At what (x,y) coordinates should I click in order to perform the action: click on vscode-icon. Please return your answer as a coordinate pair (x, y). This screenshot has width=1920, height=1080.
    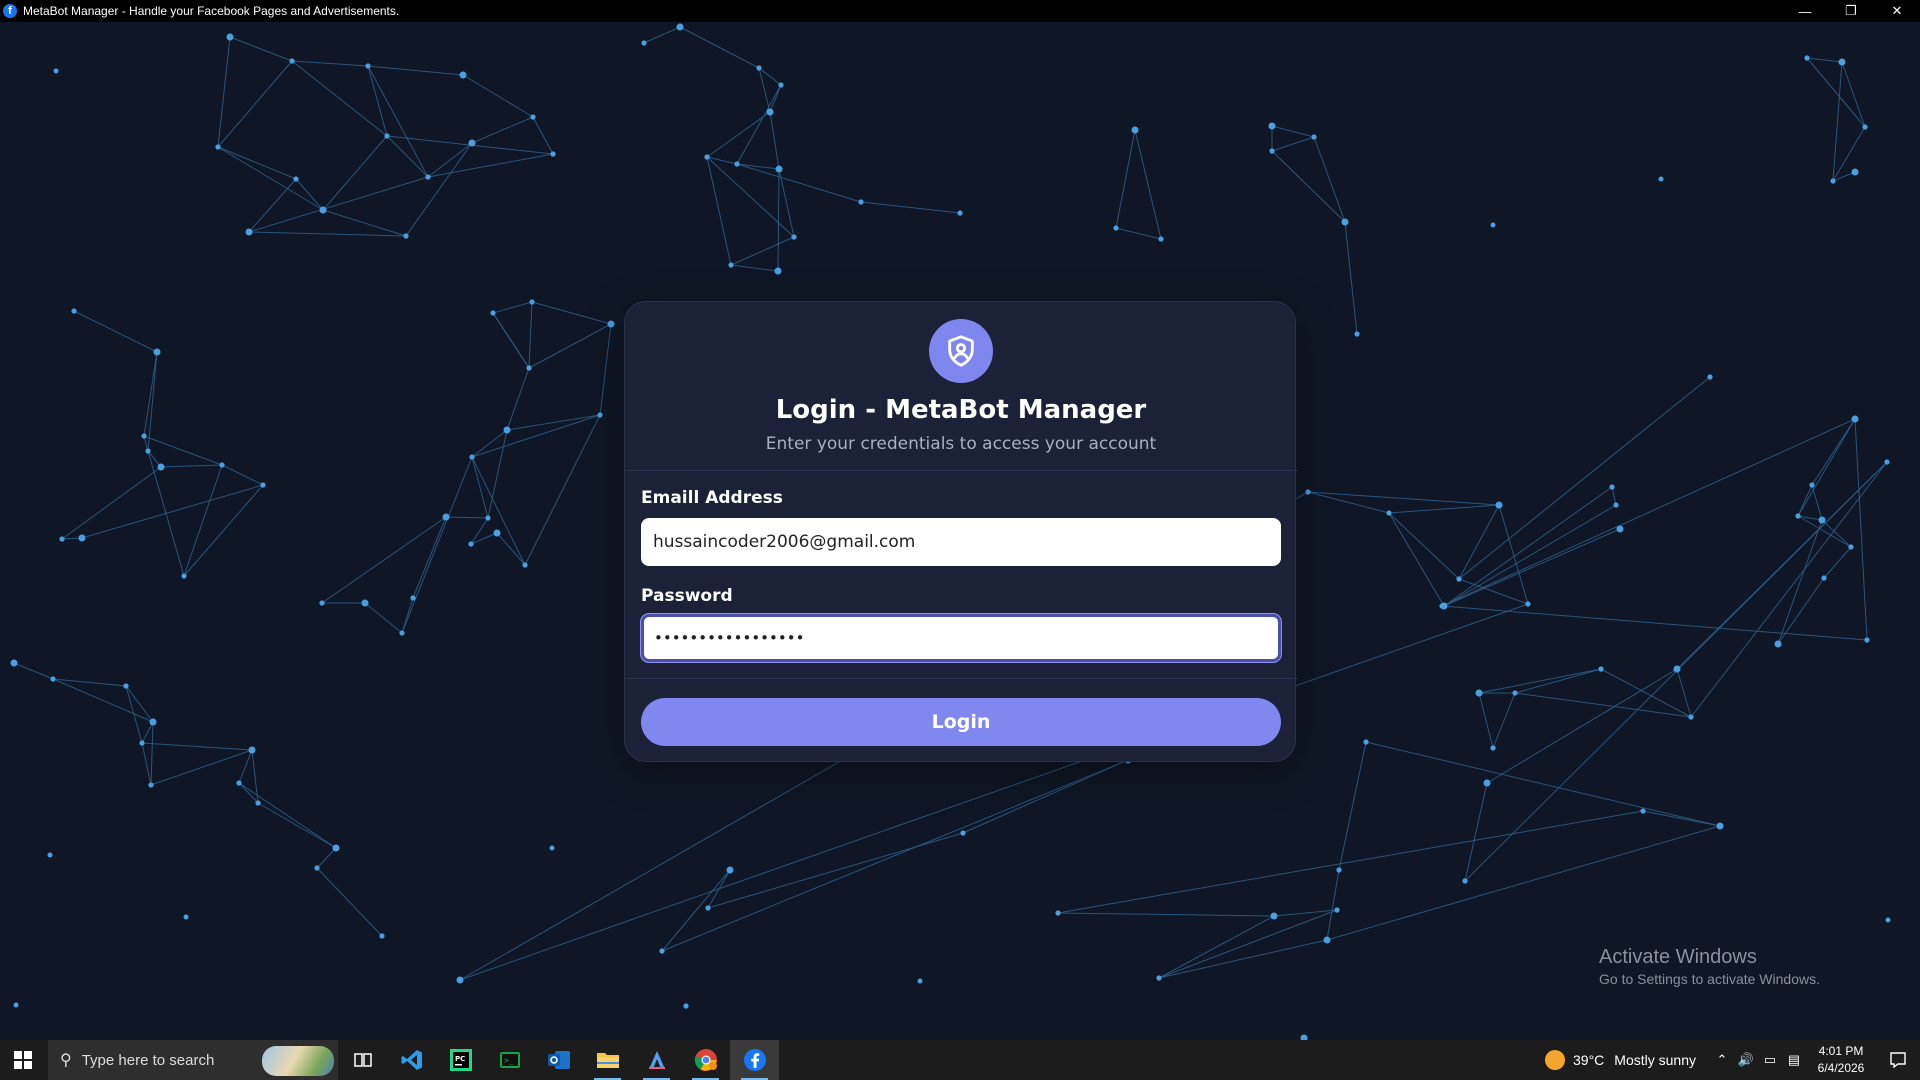
    Looking at the image, I should click on (411, 1060).